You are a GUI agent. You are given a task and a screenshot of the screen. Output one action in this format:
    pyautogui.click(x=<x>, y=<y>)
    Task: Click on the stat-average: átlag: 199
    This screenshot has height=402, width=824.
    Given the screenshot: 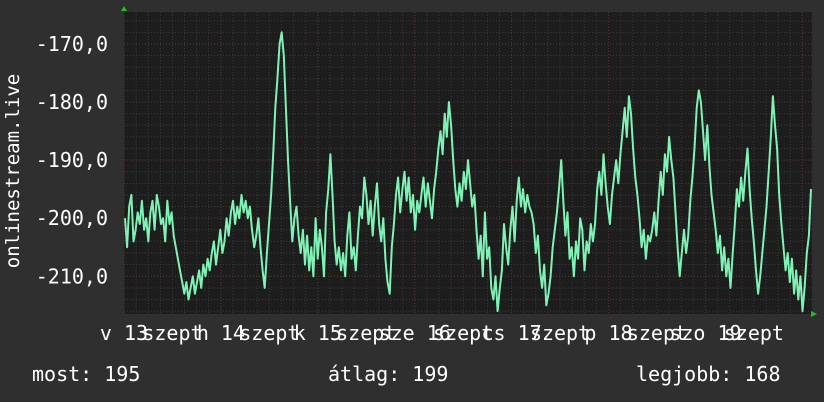 What is the action you would take?
    pyautogui.click(x=388, y=374)
    